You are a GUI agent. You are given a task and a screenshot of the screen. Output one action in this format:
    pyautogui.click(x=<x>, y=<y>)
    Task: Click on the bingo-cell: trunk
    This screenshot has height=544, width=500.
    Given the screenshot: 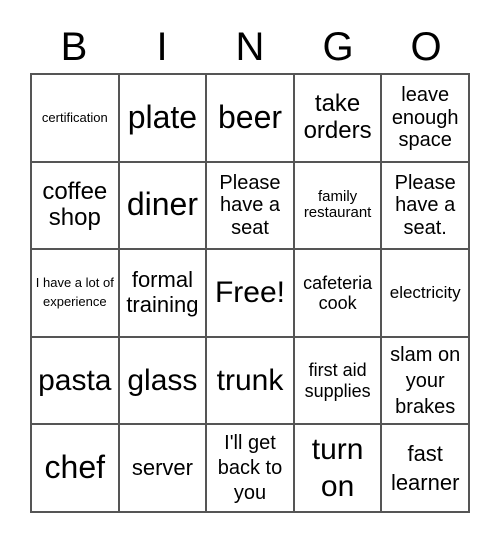 What is the action you would take?
    pyautogui.click(x=250, y=380)
    